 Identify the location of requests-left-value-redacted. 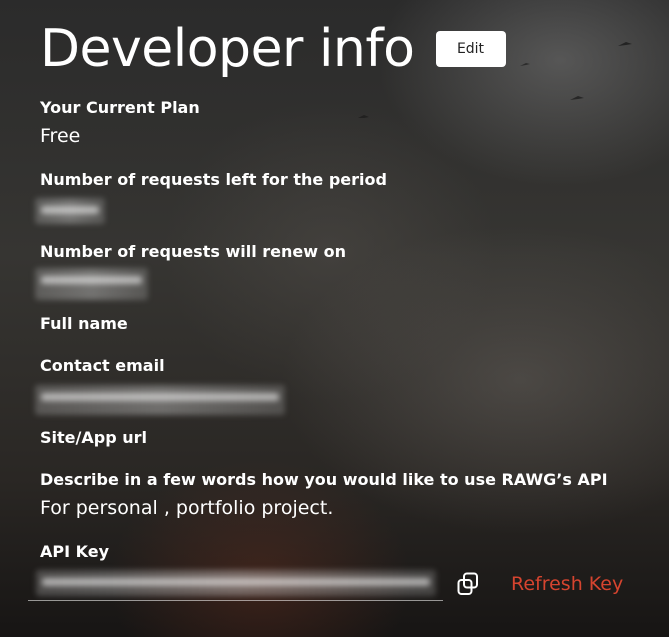
(70, 211).